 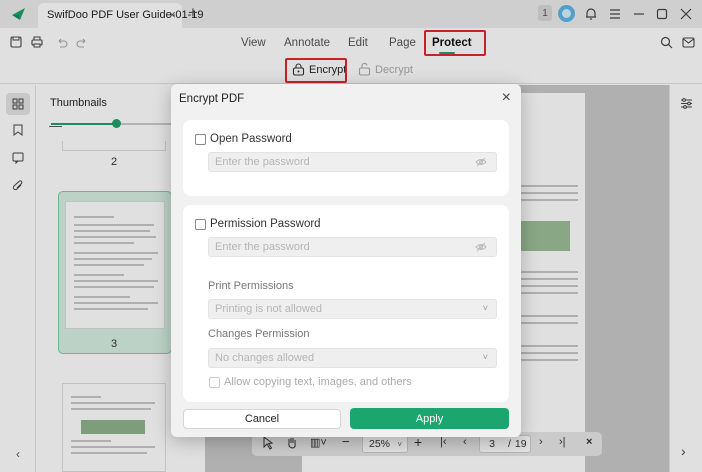 What do you see at coordinates (214, 382) in the screenshot?
I see `allow-copying-checkbox` at bounding box center [214, 382].